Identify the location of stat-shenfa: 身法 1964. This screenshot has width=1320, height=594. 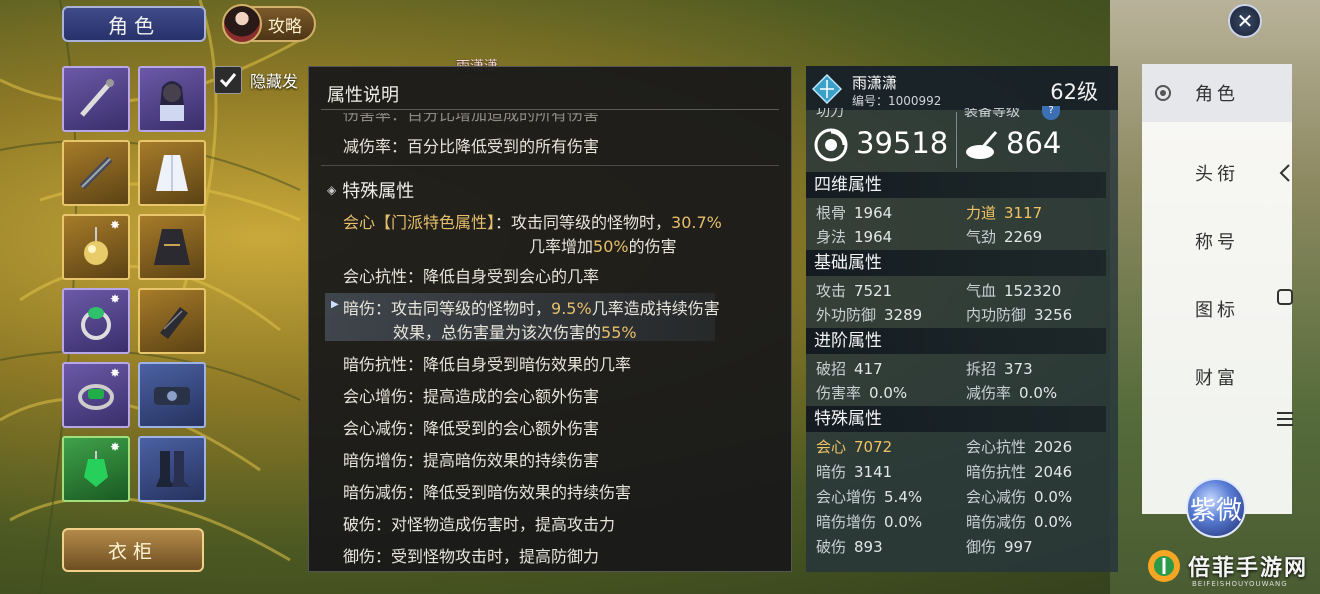
(854, 236).